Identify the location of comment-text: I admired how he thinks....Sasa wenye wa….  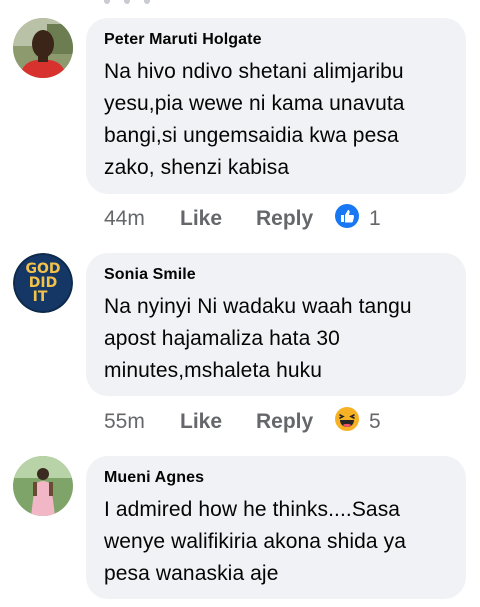
(255, 541).